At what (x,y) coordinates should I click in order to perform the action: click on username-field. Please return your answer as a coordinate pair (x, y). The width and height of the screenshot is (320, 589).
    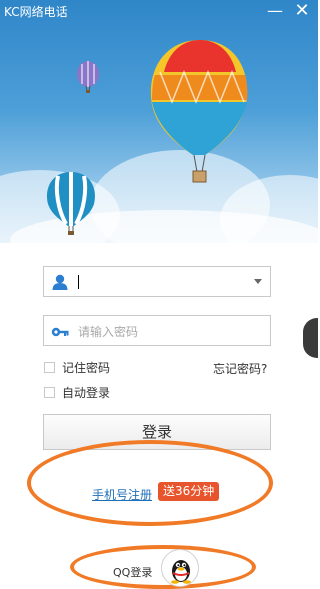
    Looking at the image, I should click on (157, 281).